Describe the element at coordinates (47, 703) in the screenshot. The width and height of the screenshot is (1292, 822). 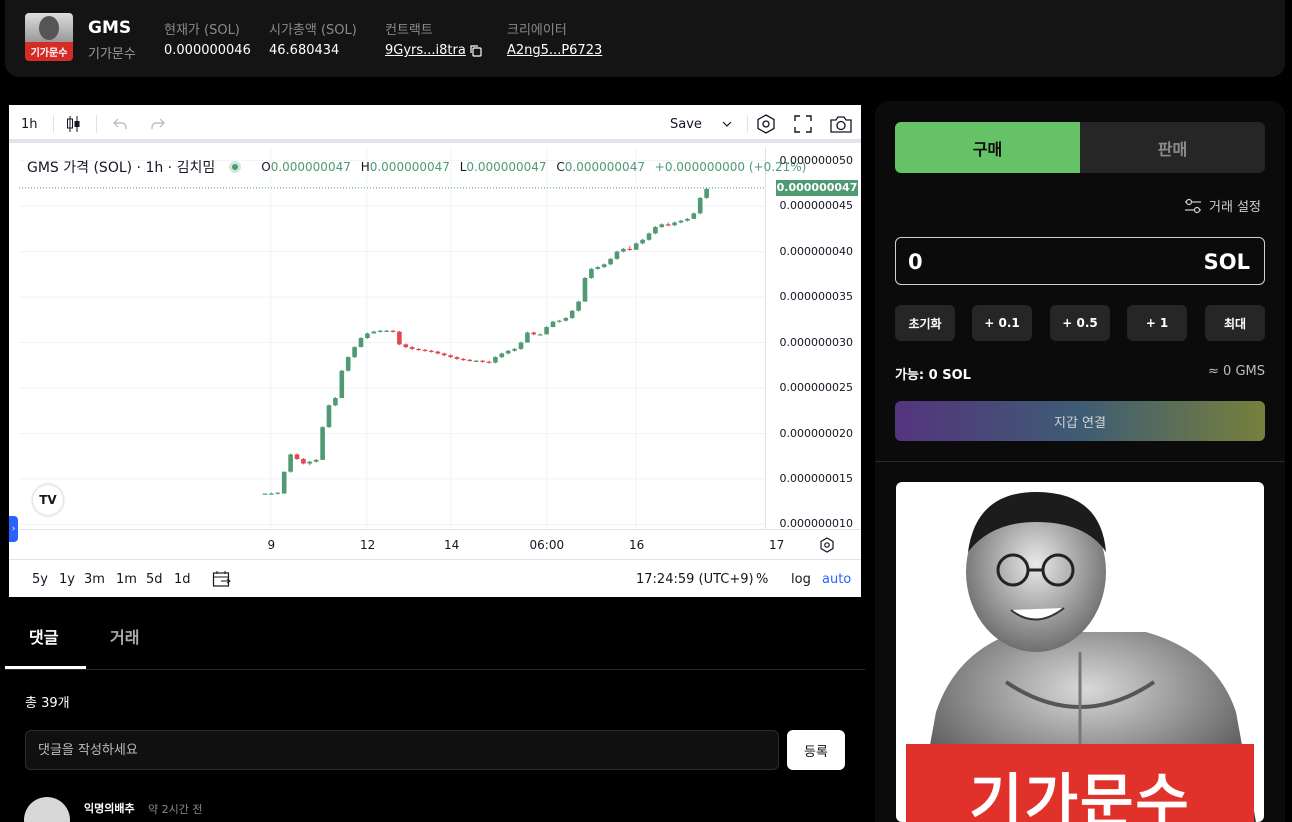
I see `comment-count: 총 39개` at that location.